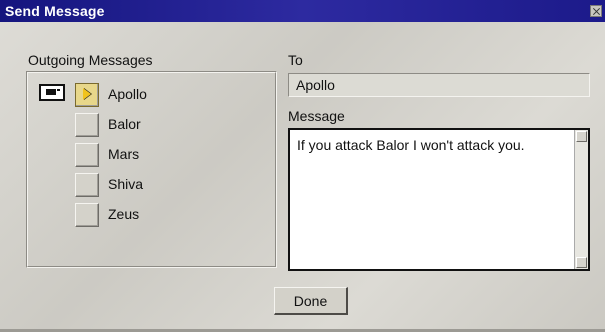  What do you see at coordinates (87, 125) in the screenshot?
I see `recipient-checkbox-balor` at bounding box center [87, 125].